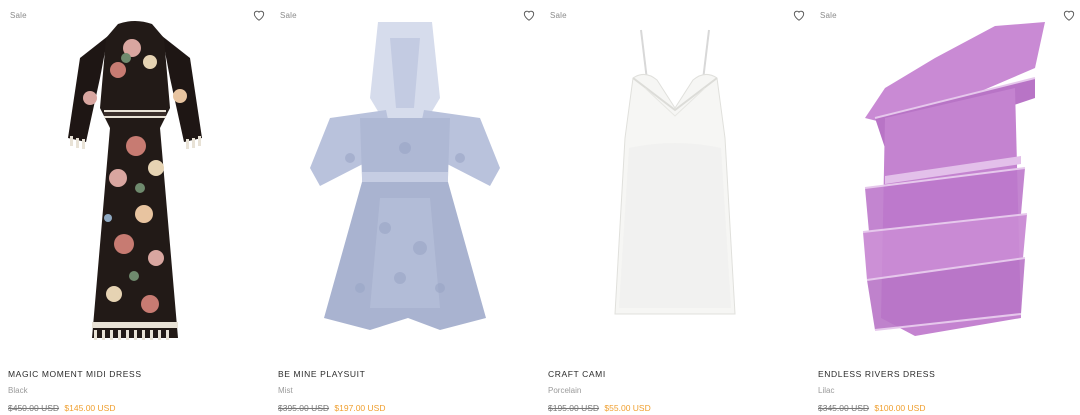  Describe the element at coordinates (953, 179) in the screenshot. I see `one-shoulder-ruffle-dress-image` at that location.